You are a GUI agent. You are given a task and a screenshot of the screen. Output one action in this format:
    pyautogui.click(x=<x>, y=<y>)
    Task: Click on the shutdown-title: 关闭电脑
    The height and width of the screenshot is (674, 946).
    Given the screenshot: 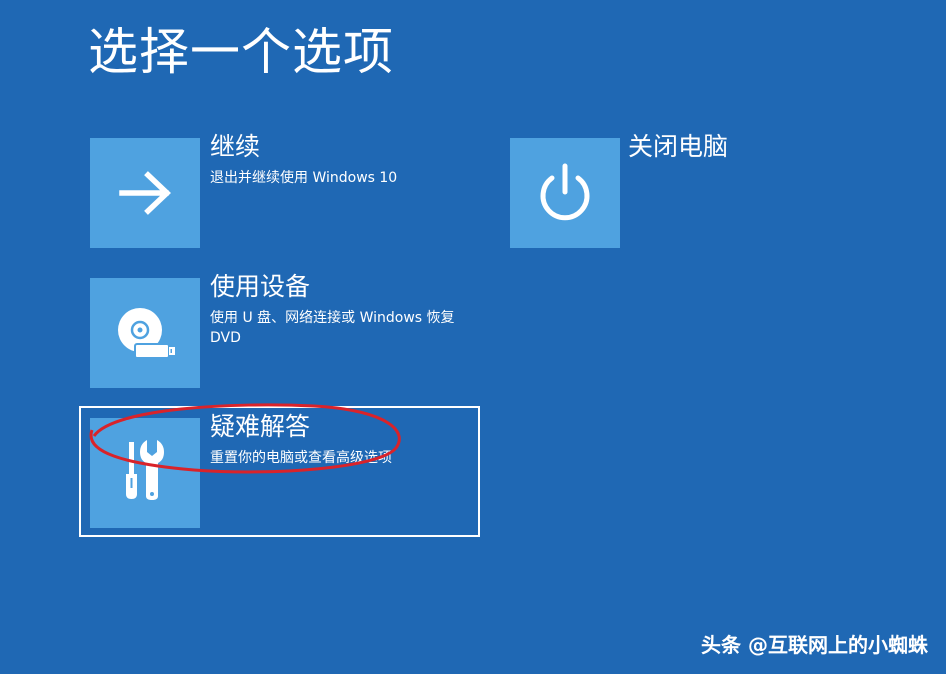 What is the action you would take?
    pyautogui.click(x=678, y=146)
    